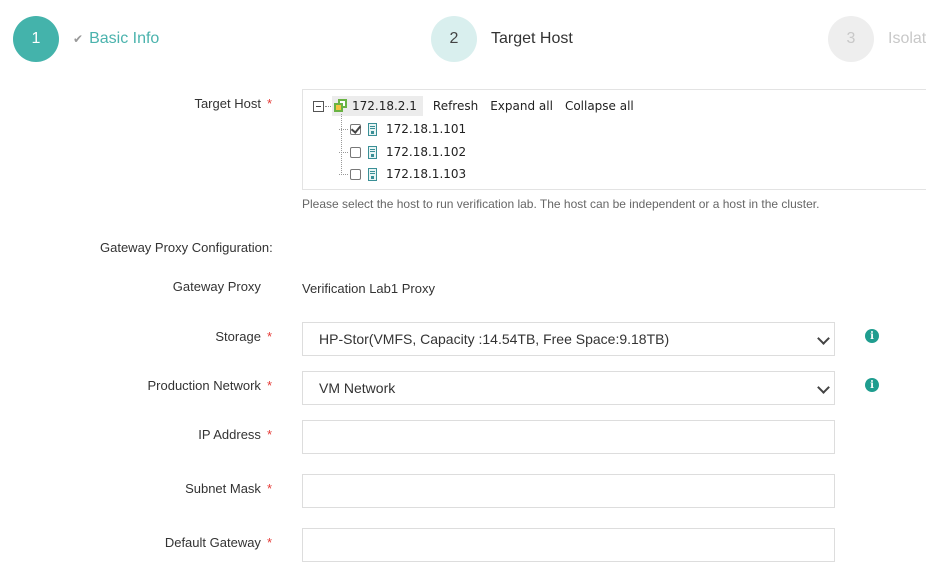  What do you see at coordinates (186, 247) in the screenshot?
I see `gateway-proxy-section-title: Gateway Proxy Configuration:` at bounding box center [186, 247].